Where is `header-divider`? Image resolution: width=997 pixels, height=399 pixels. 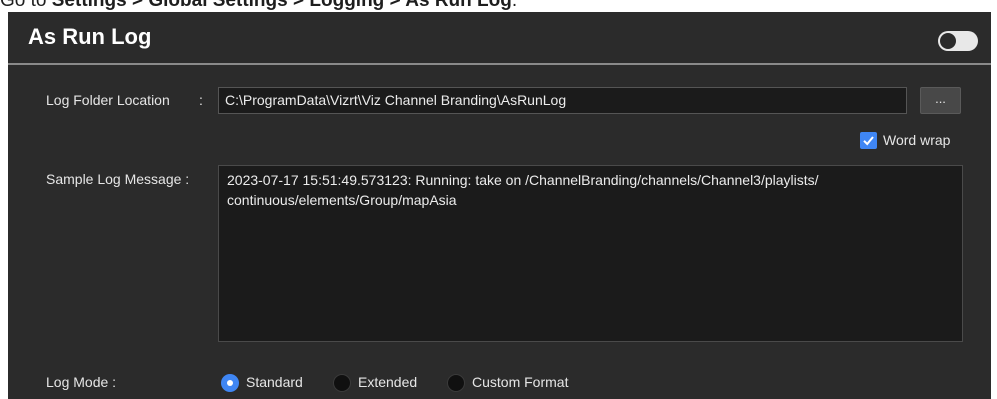
header-divider is located at coordinates (499, 64).